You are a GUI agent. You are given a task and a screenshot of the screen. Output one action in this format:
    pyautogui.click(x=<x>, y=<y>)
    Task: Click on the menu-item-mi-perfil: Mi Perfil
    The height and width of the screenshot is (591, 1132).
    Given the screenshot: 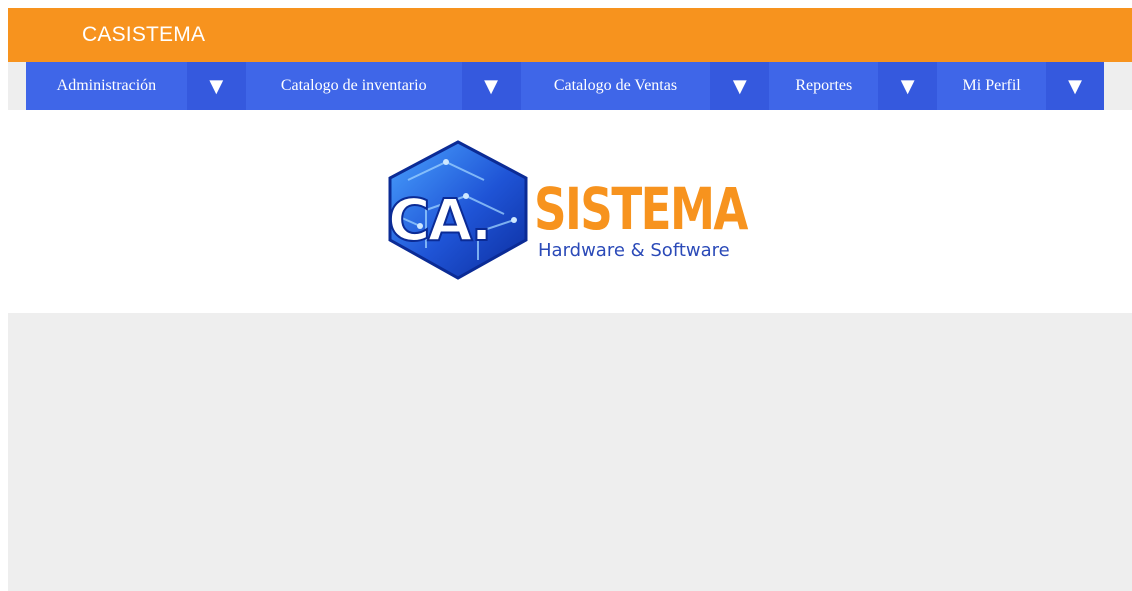 What is the action you would take?
    pyautogui.click(x=991, y=86)
    